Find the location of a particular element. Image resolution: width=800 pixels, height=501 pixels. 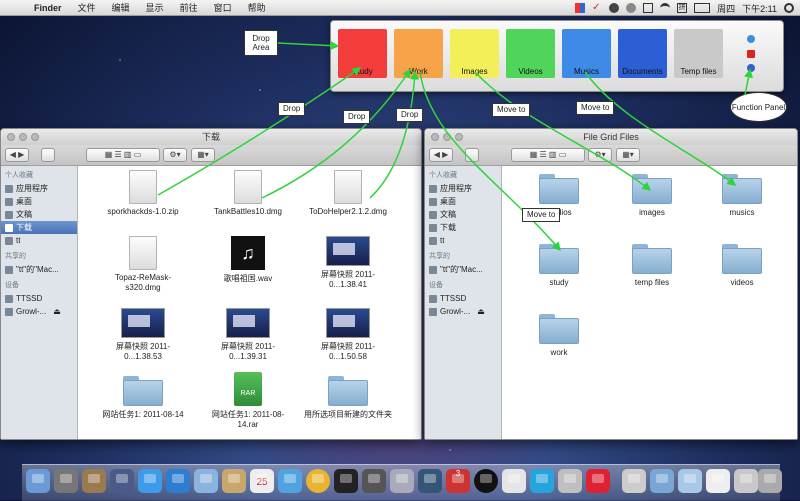

folder-item-musics: musics is located at coordinates (742, 196).